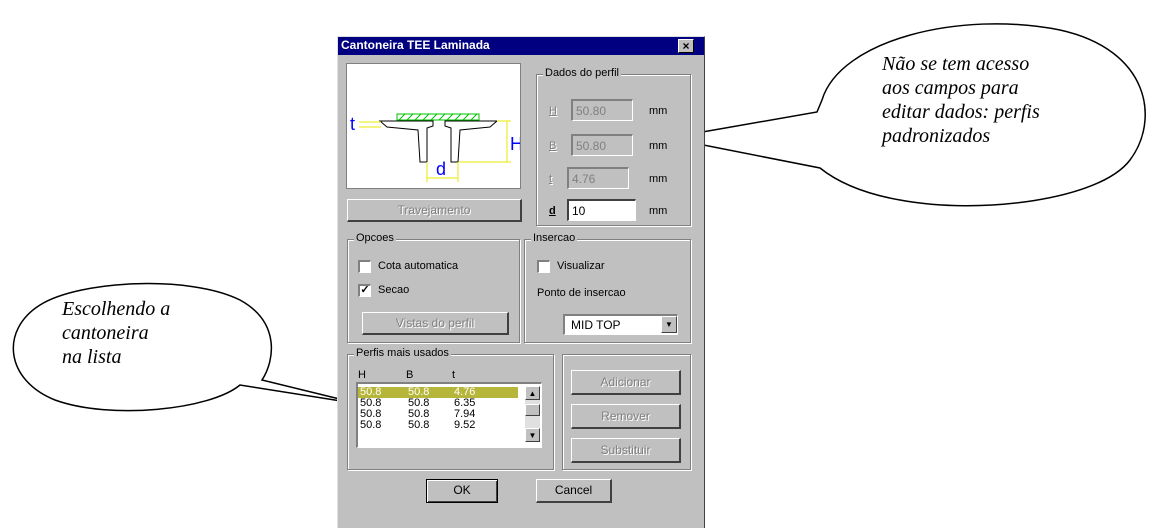 The image size is (1152, 528). I want to click on cancel-button: Cancel, so click(574, 491).